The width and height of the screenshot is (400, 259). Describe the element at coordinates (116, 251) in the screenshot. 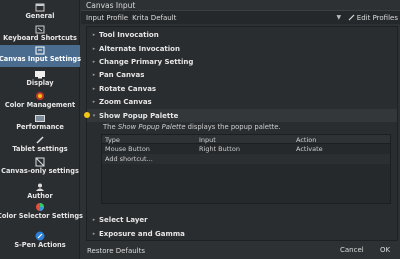

I see `restore-defaults-button: Restore Defaults` at that location.